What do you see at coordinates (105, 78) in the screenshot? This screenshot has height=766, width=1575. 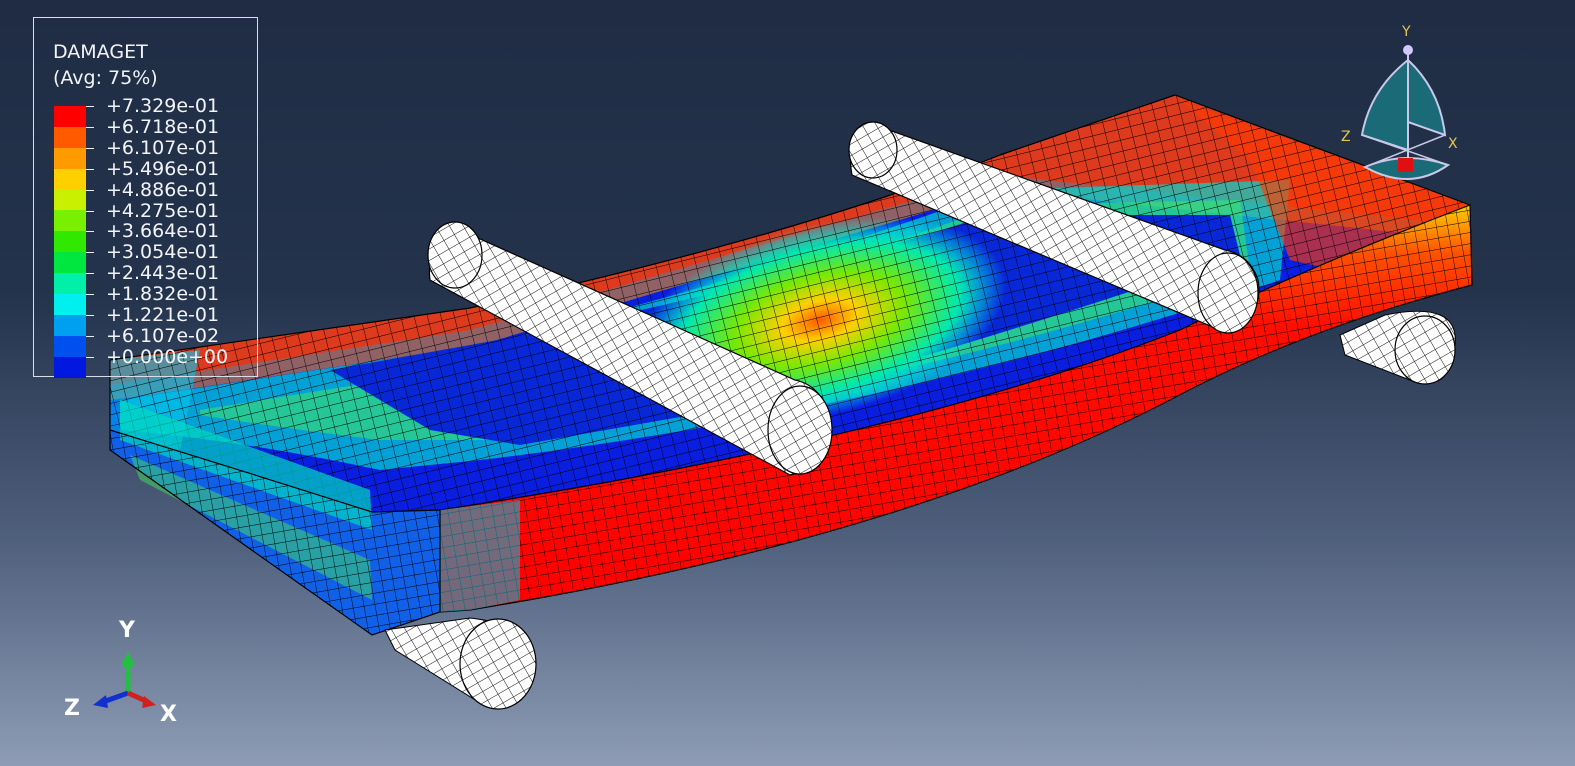 I see `legend-subtitle: (Avg: 75%)` at bounding box center [105, 78].